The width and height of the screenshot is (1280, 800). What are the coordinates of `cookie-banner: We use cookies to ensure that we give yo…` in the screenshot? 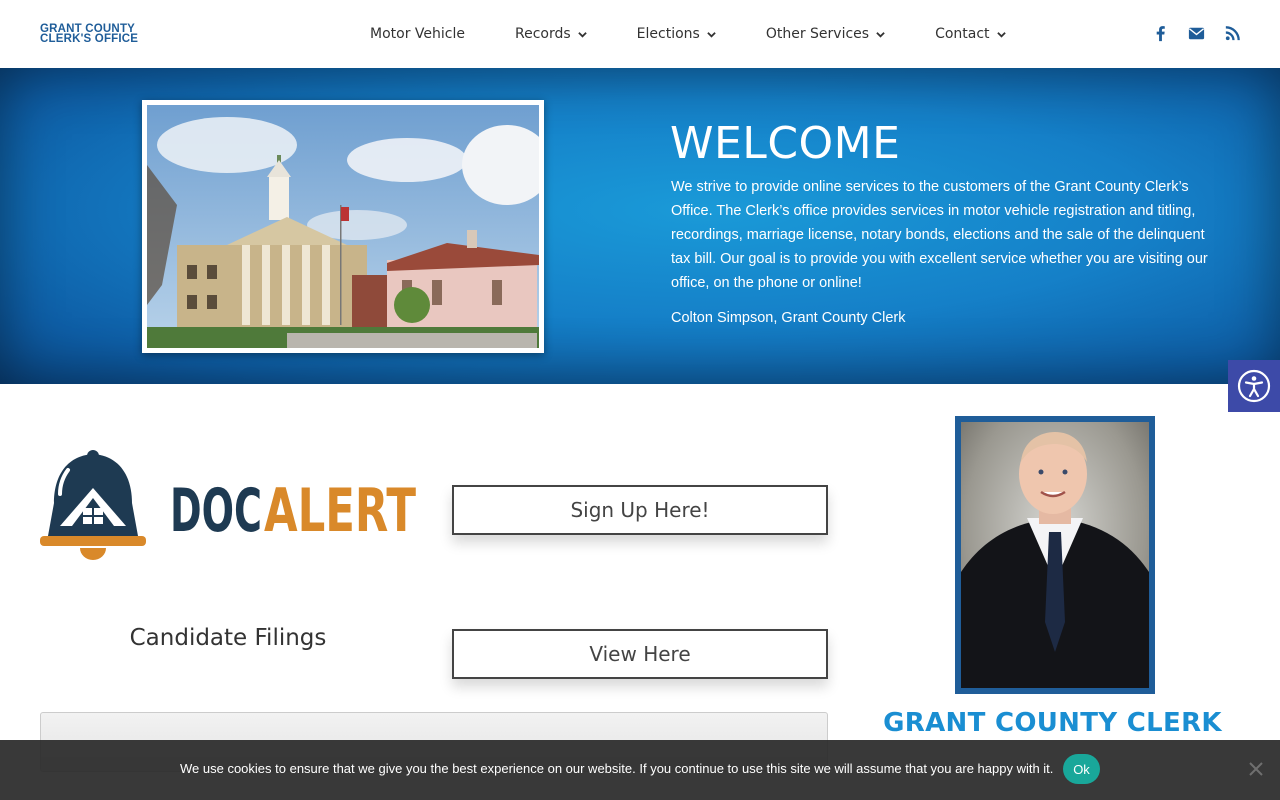 It's located at (640, 770).